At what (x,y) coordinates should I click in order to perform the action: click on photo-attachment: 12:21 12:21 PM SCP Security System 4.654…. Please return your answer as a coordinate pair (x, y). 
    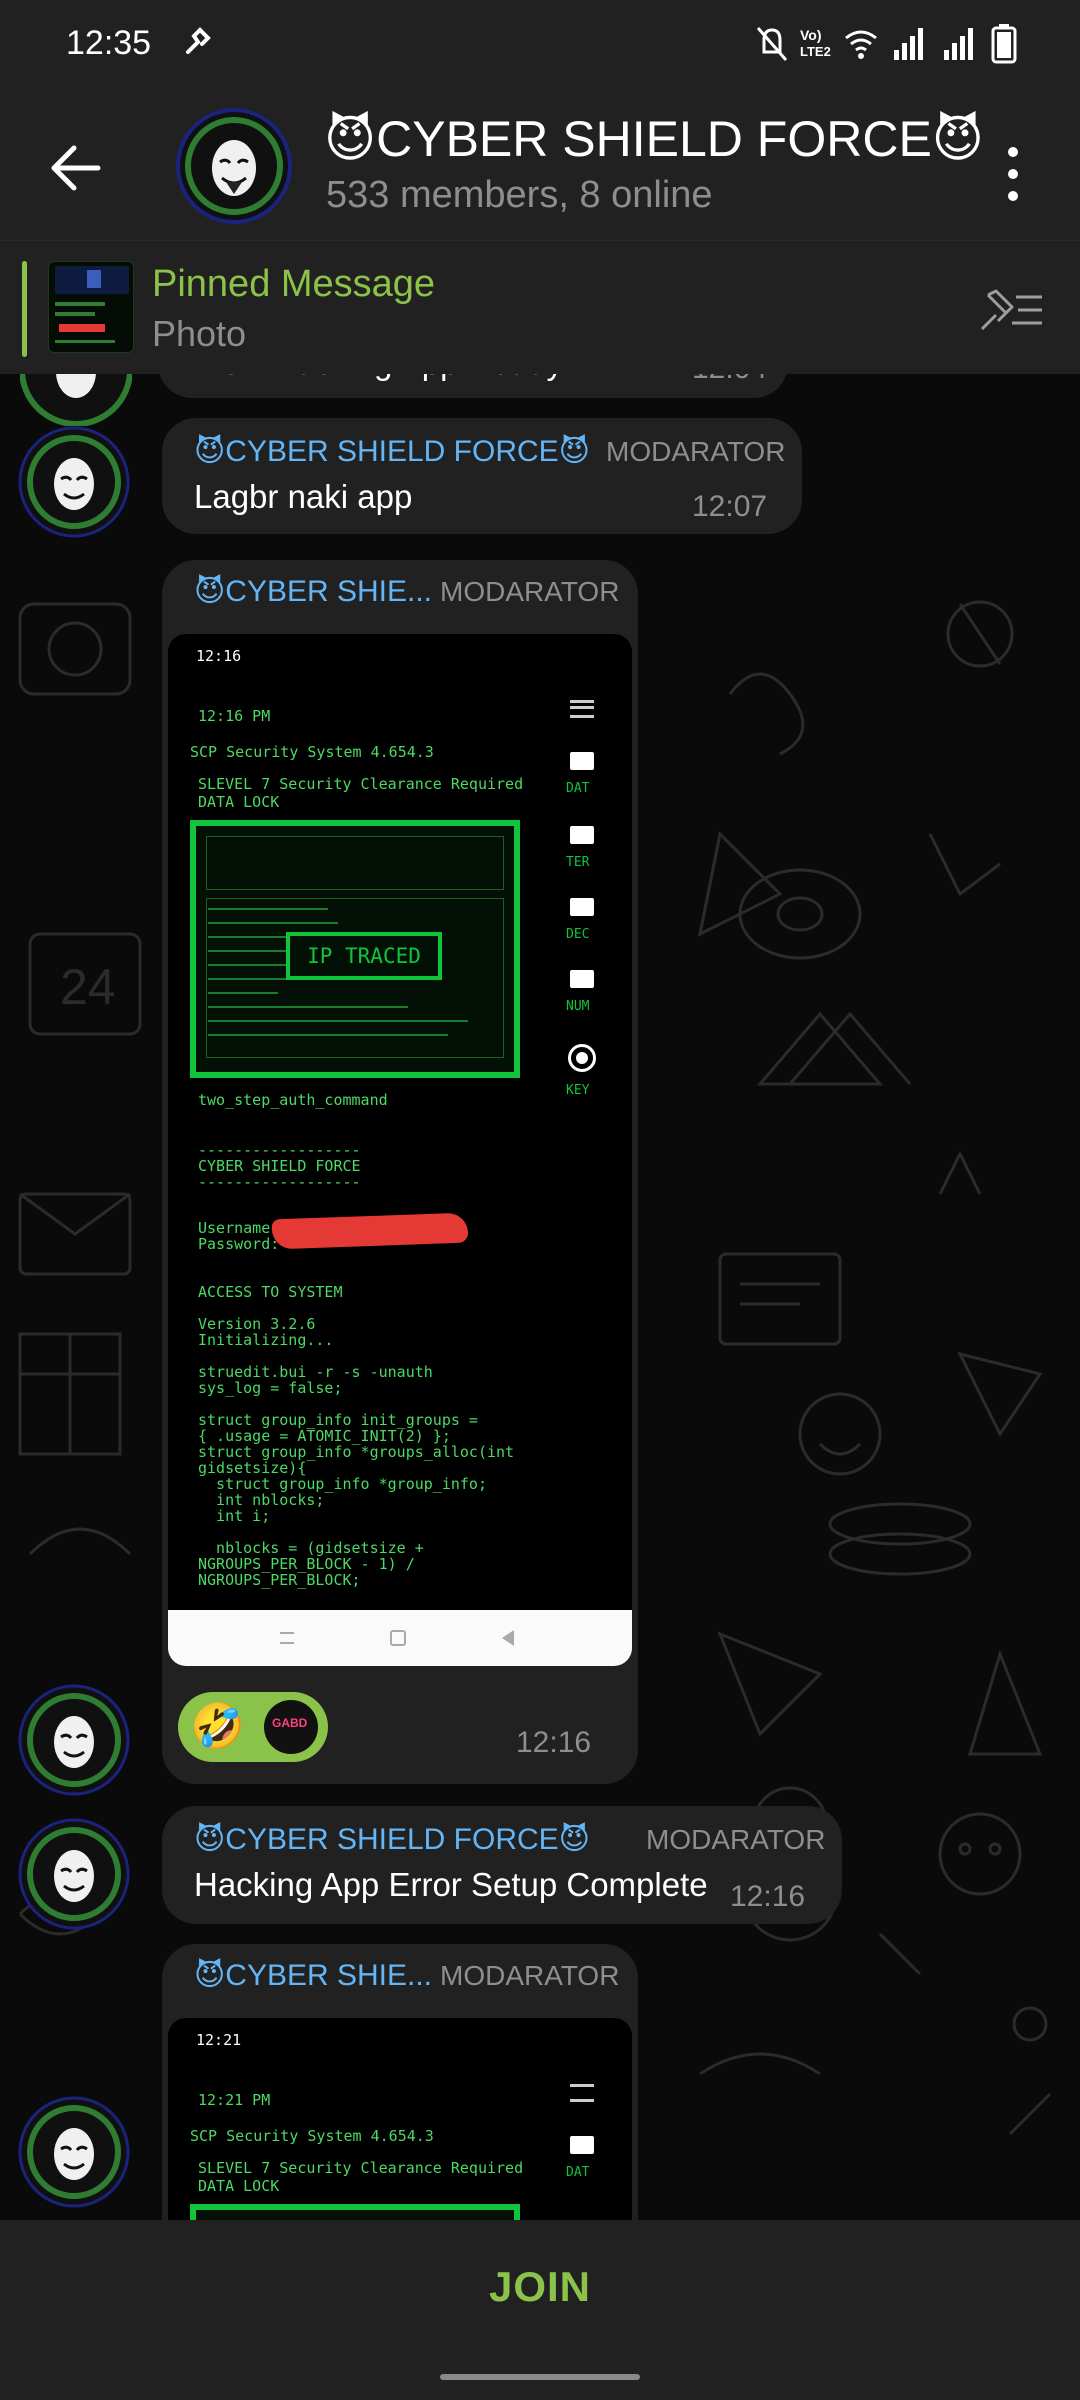
    Looking at the image, I should click on (400, 2119).